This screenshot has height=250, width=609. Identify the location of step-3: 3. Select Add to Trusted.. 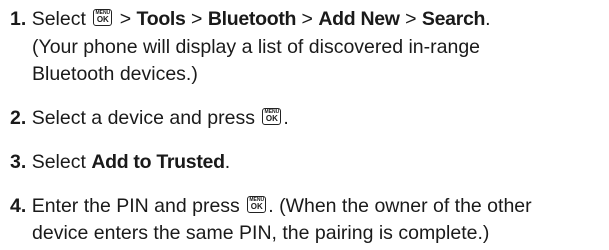
(120, 162).